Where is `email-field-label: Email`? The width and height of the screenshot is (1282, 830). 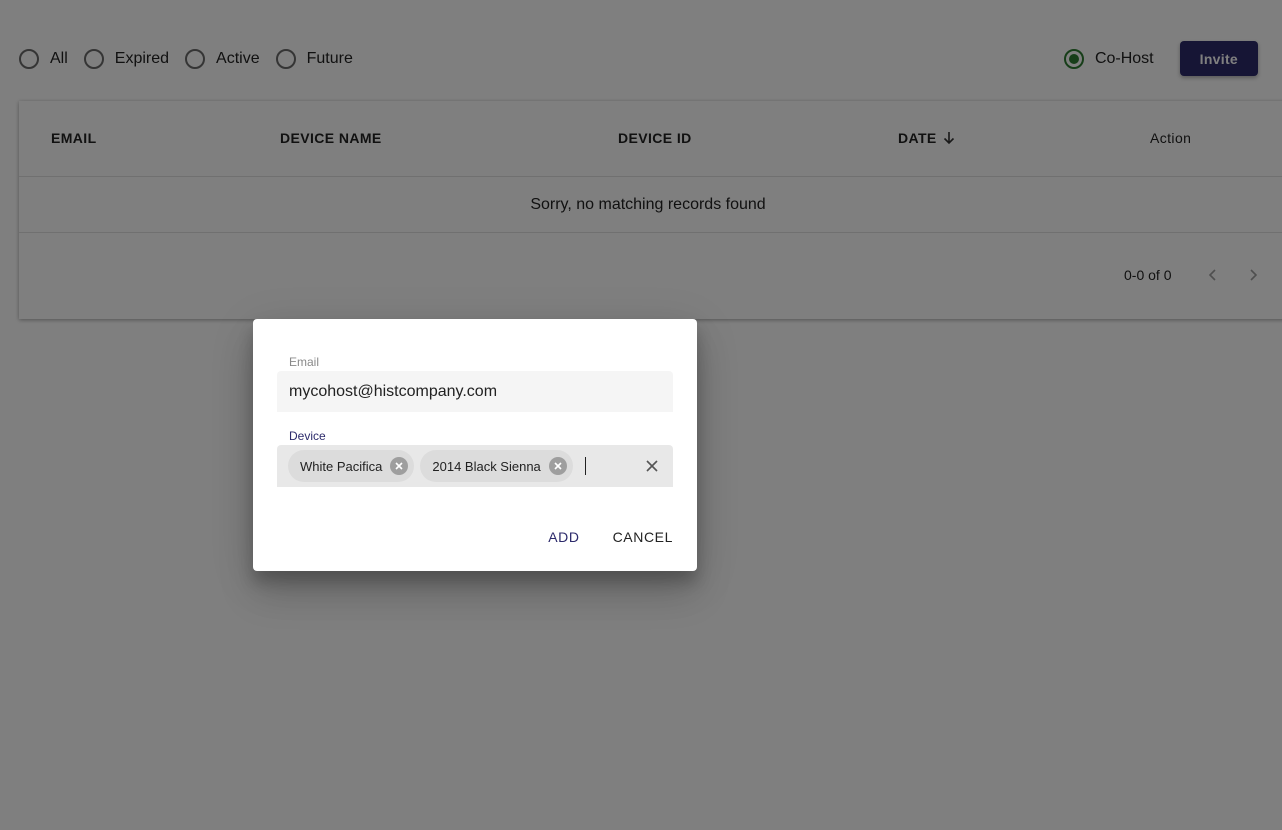
email-field-label: Email is located at coordinates (304, 362).